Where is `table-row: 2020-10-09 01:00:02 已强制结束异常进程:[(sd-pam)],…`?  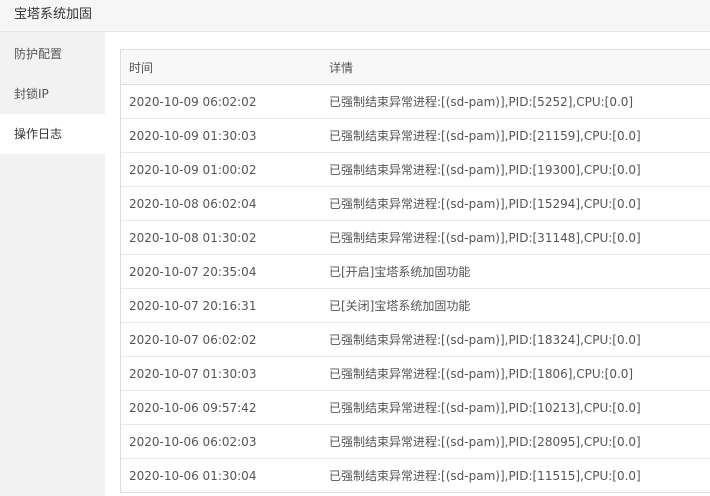 table-row: 2020-10-09 01:00:02 已强制结束异常进程:[(sd-pam)],… is located at coordinates (415, 169).